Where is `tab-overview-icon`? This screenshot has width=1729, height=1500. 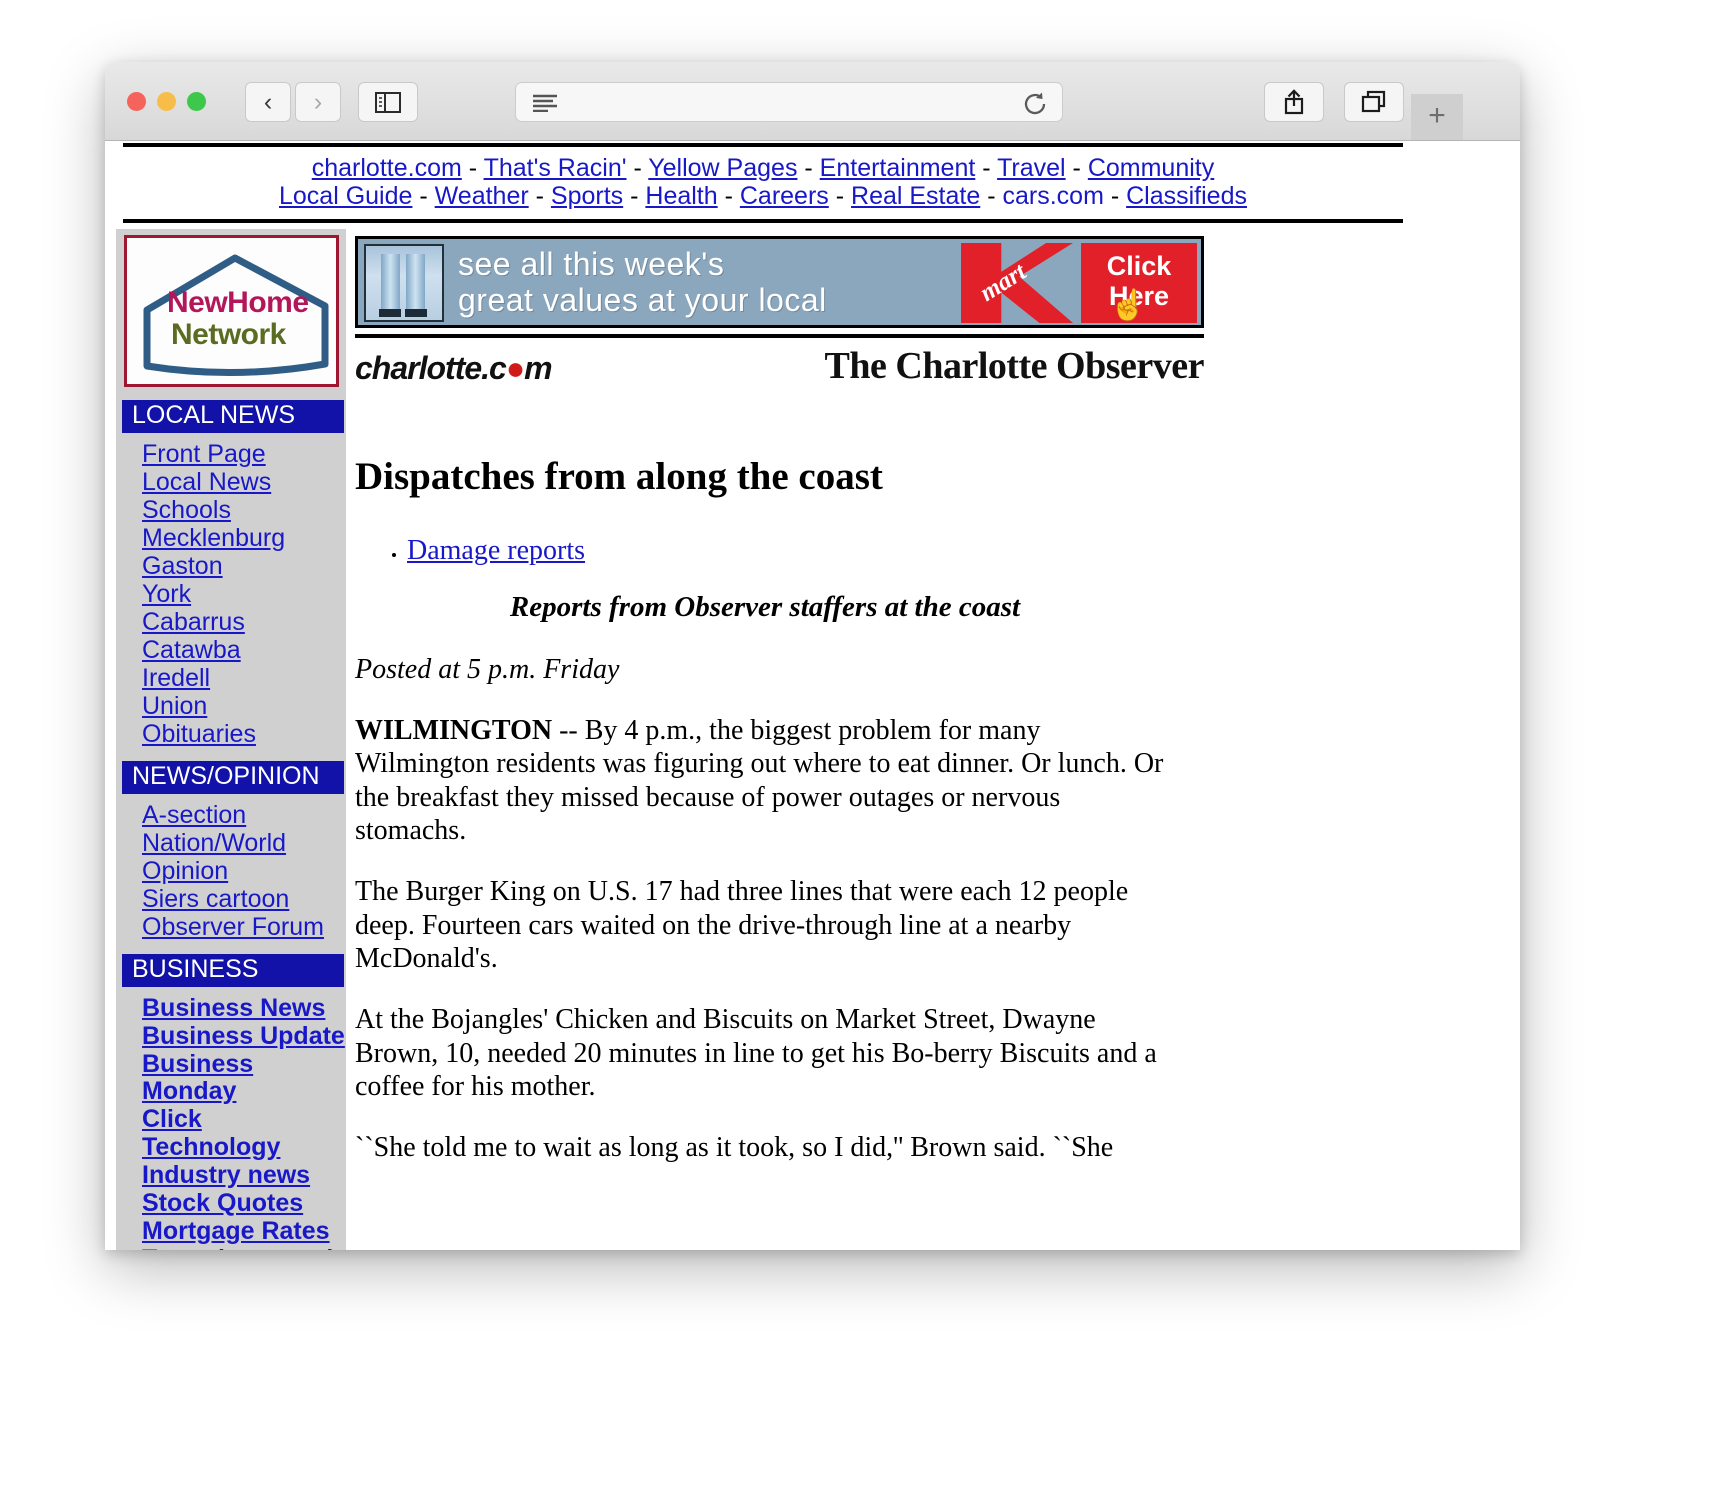 tab-overview-icon is located at coordinates (1373, 101).